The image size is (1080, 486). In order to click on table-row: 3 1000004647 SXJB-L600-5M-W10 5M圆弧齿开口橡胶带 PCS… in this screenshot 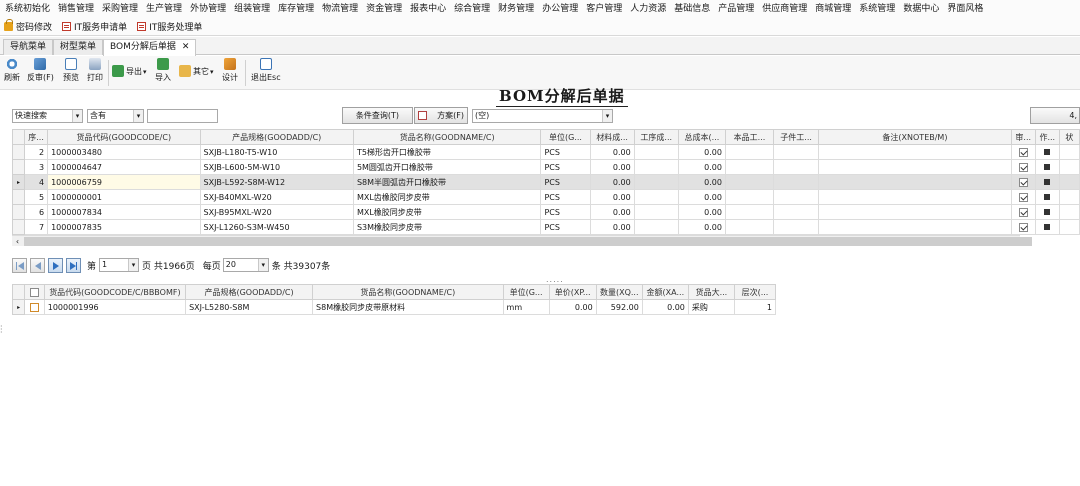, I will do `click(545, 167)`.